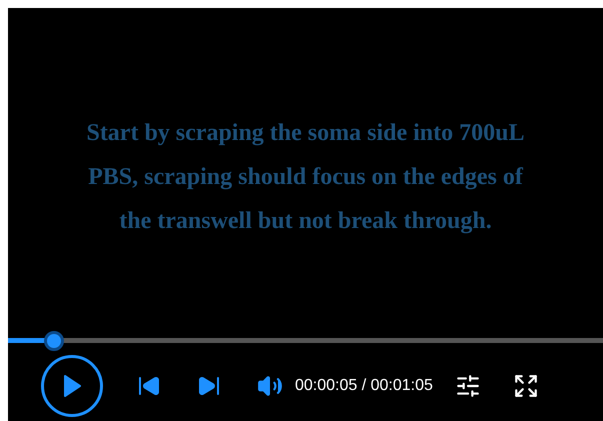 The width and height of the screenshot is (603, 421). I want to click on time-display: 00:00:05 / 00:01:05, so click(364, 386).